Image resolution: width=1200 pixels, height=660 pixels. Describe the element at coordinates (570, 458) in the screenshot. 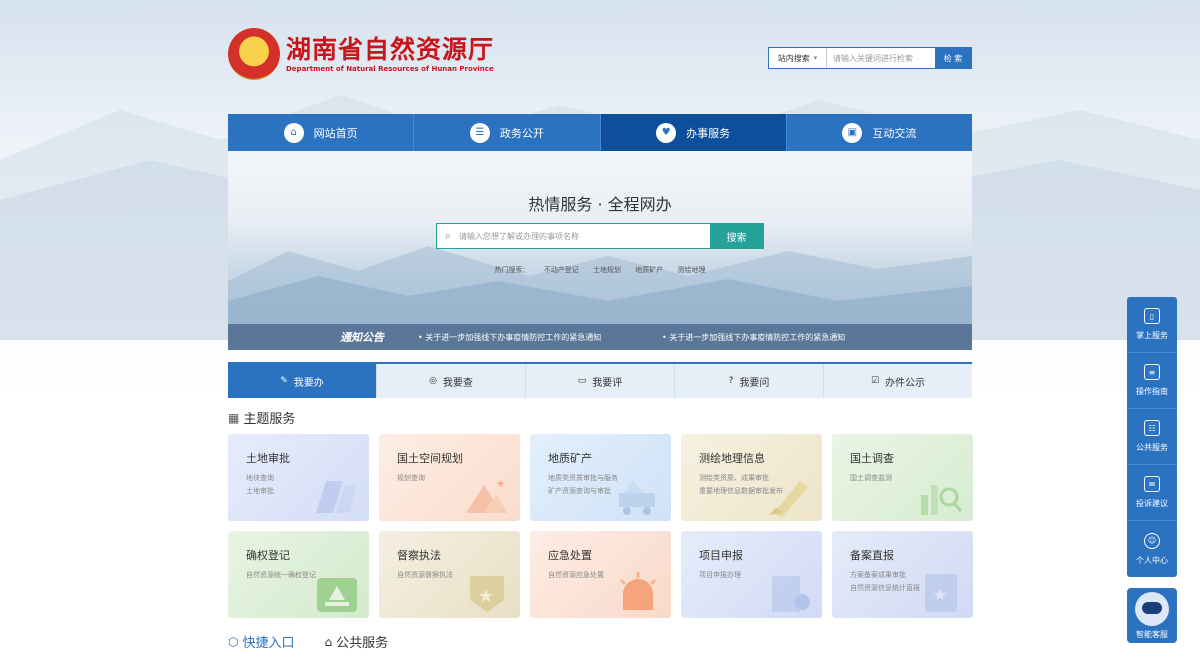

I see `card-title: 地质矿产` at that location.